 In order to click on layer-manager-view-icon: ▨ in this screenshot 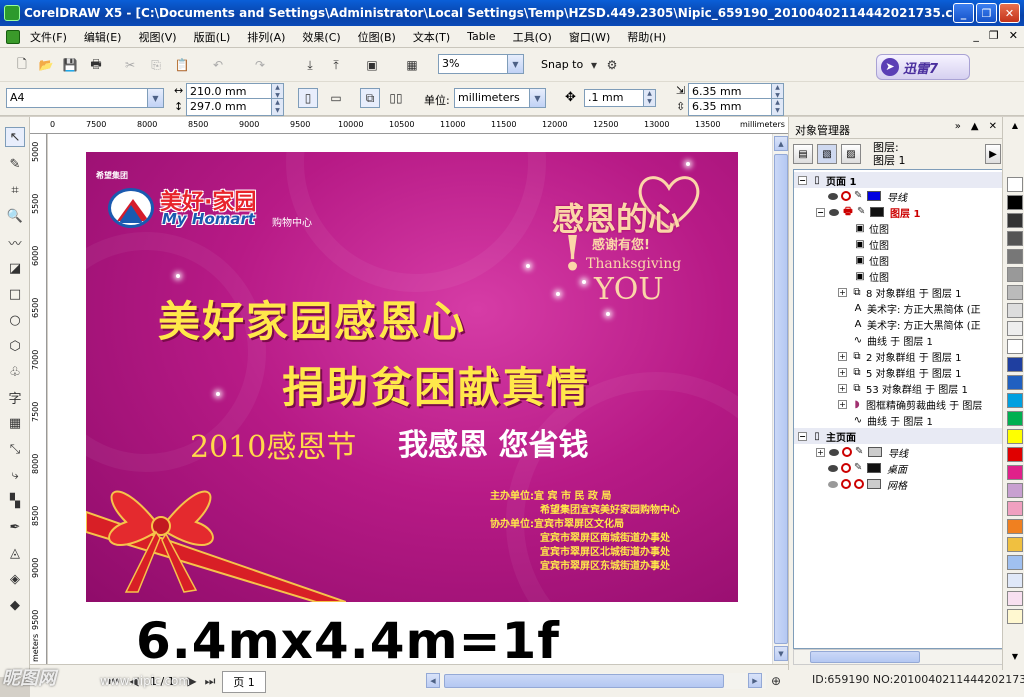, I will do `click(851, 154)`.